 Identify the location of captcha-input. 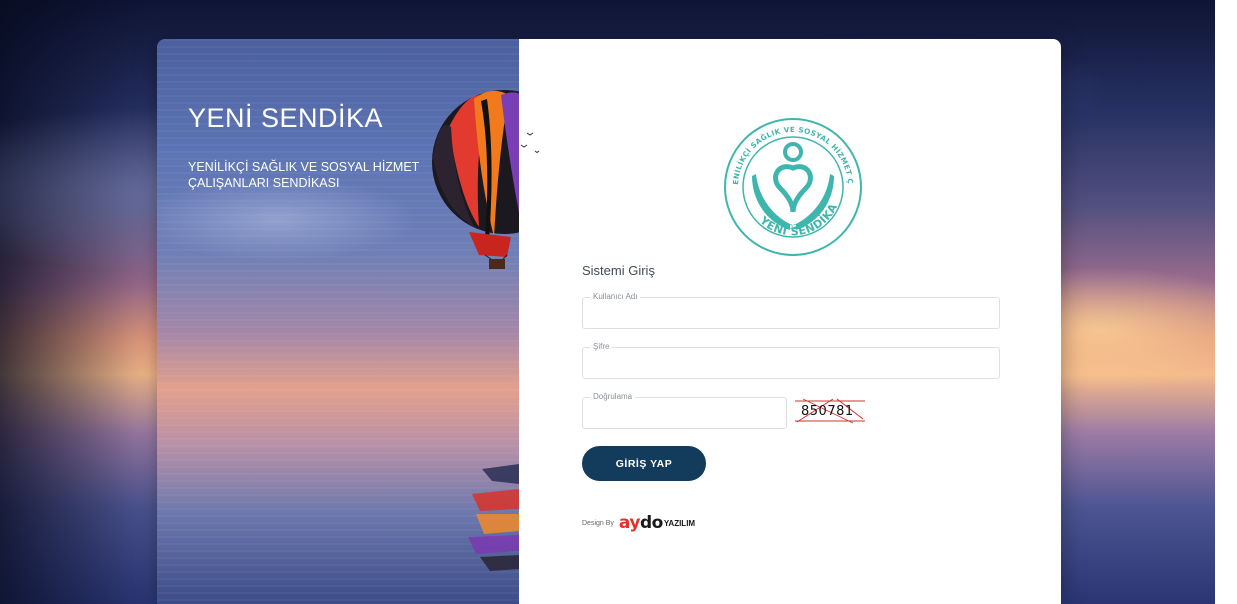
(684, 413).